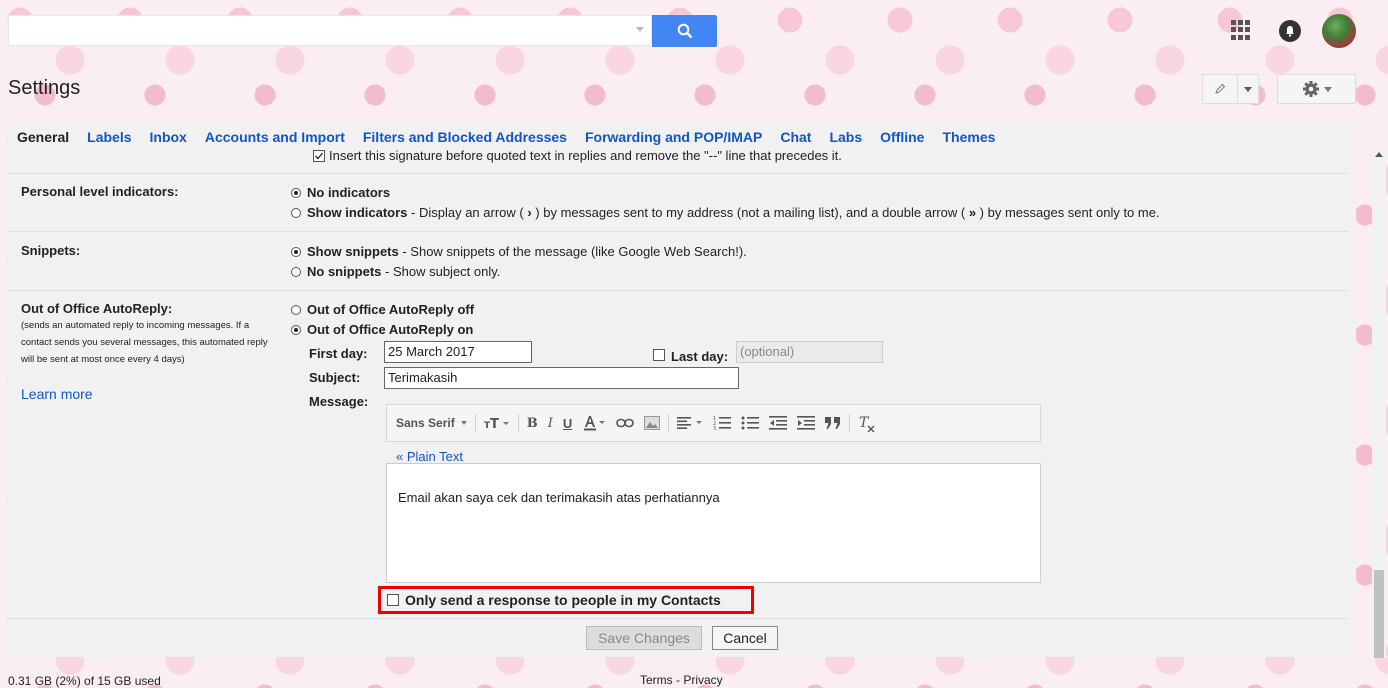 The height and width of the screenshot is (688, 1388). What do you see at coordinates (390, 329) in the screenshot?
I see `ooo-on-label: Out of Office AutoReply on` at bounding box center [390, 329].